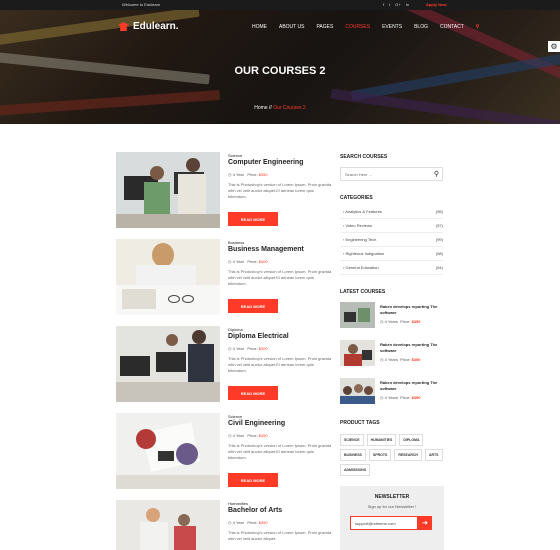 The height and width of the screenshot is (550, 560). What do you see at coordinates (357, 27) in the screenshot?
I see `nav-courses: COURSES` at bounding box center [357, 27].